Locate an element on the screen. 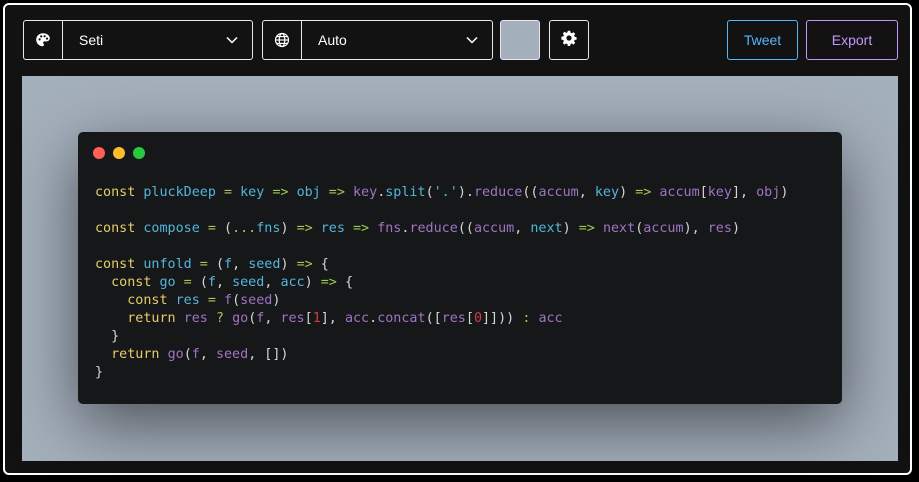 This screenshot has width=919, height=482. code-token: unfold is located at coordinates (167, 264).